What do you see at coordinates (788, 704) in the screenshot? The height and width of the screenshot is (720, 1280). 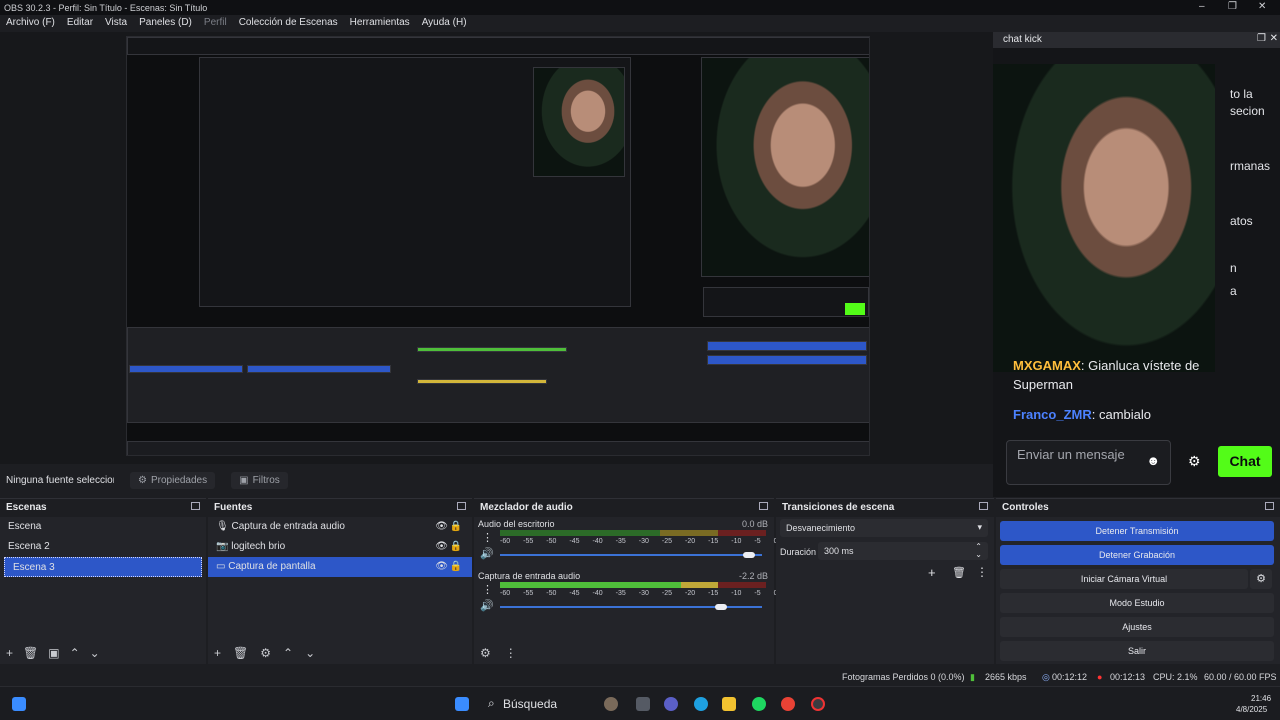 I see `chrome-icon` at bounding box center [788, 704].